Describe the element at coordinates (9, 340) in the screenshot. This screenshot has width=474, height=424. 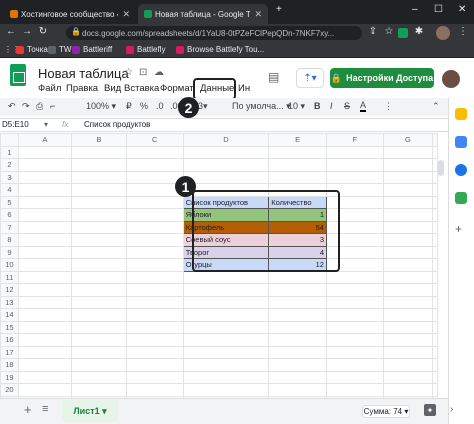
I see `row-header: 16` at that location.